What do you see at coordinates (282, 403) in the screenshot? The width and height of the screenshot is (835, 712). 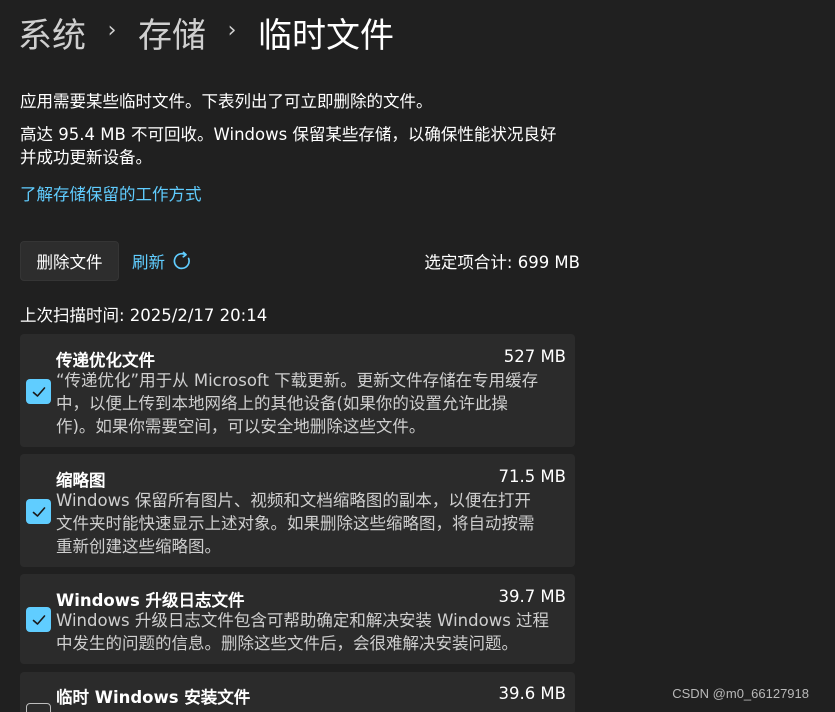 I see `item-description-line: 中，以便上传到本地网络上的其他设备(如果你的设置允许此操` at bounding box center [282, 403].